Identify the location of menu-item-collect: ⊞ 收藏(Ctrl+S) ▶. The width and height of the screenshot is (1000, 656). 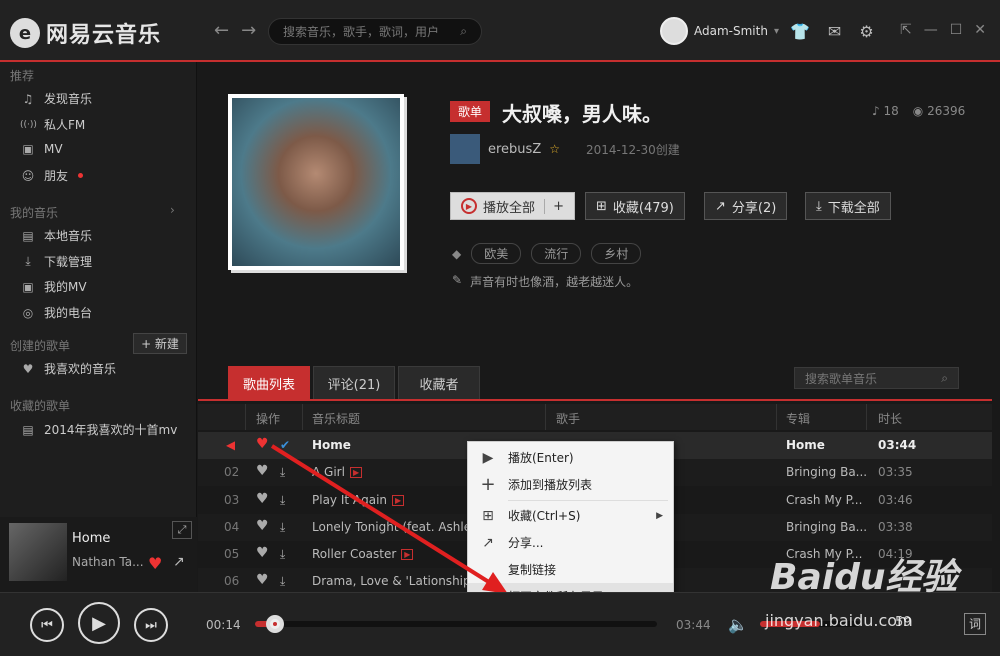
(570, 515).